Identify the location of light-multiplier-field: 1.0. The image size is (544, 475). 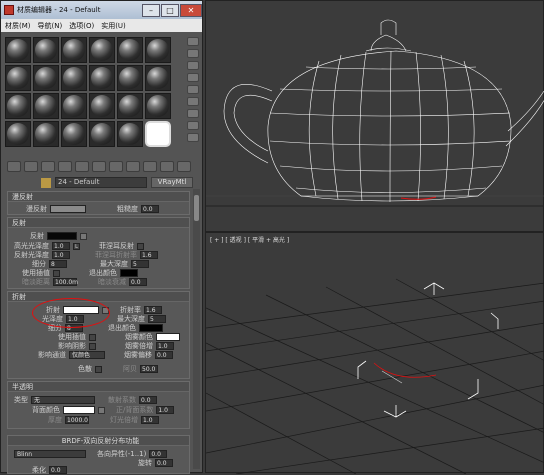
(150, 420).